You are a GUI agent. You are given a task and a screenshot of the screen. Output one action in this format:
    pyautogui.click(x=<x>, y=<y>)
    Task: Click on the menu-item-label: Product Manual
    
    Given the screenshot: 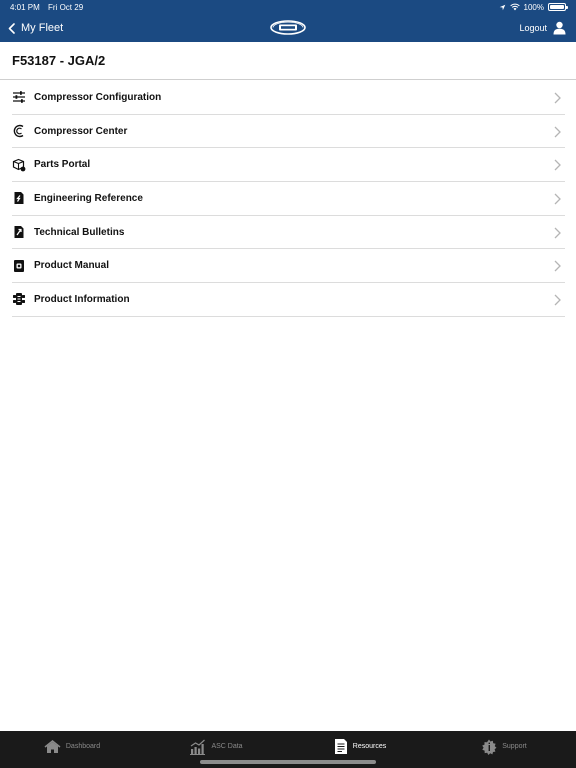 What is the action you would take?
    pyautogui.click(x=72, y=266)
    